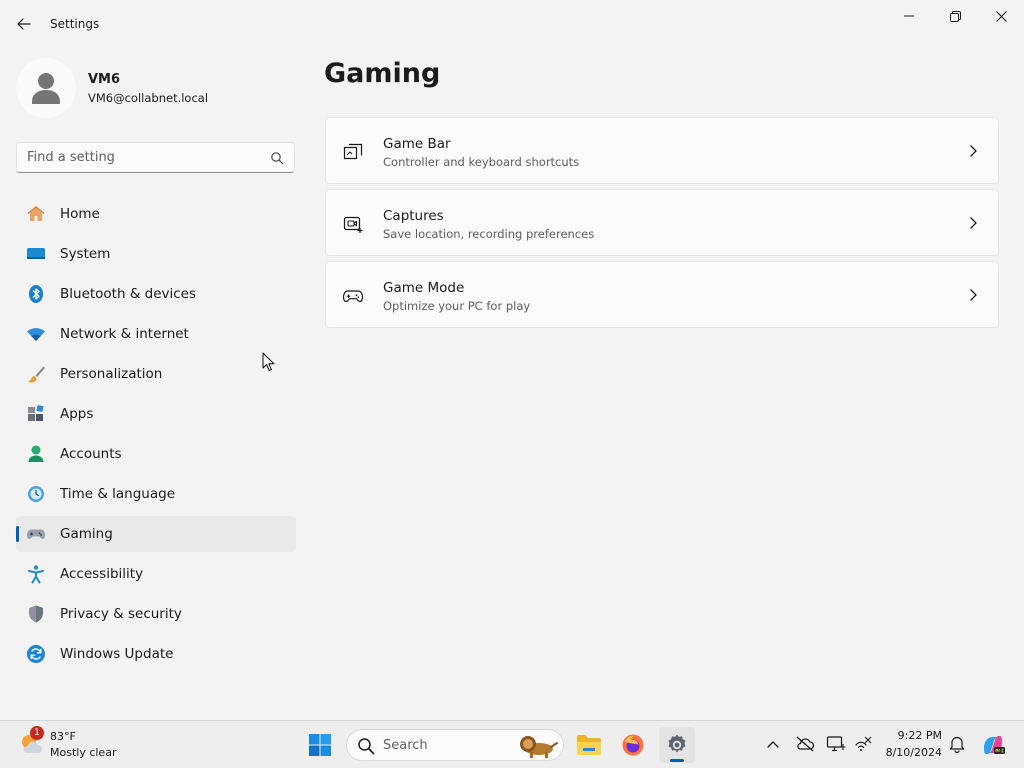  What do you see at coordinates (489, 234) in the screenshot?
I see `card-description: Save location, recording preferences` at bounding box center [489, 234].